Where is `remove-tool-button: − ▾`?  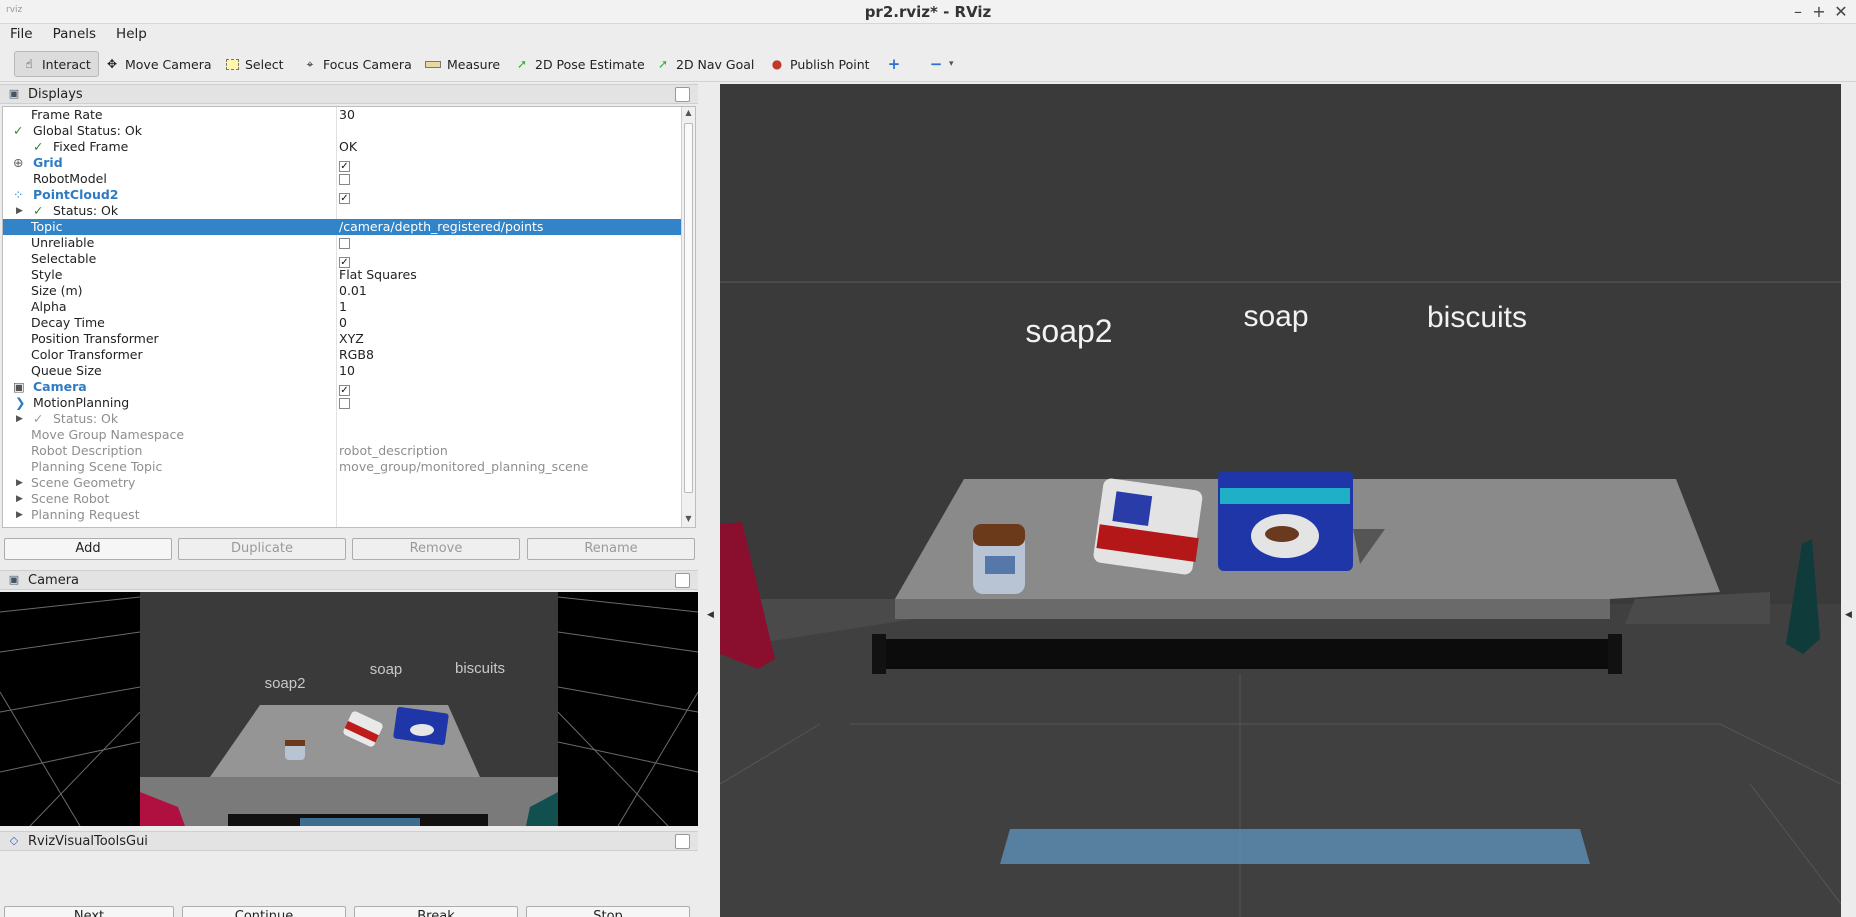 remove-tool-button: − ▾ is located at coordinates (941, 64).